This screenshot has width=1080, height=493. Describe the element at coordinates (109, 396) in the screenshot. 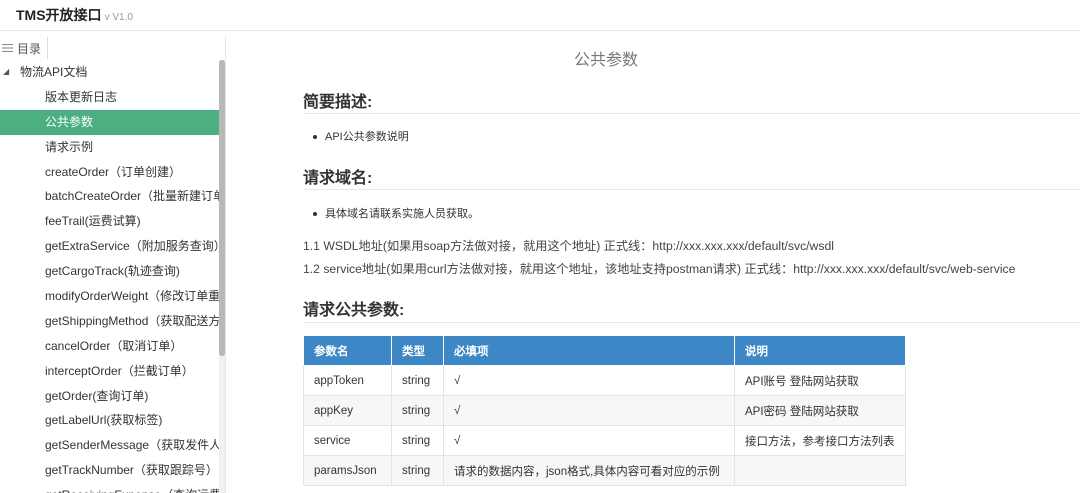

I see `sidebar-item-get-order: getOrder(查询订单)` at that location.